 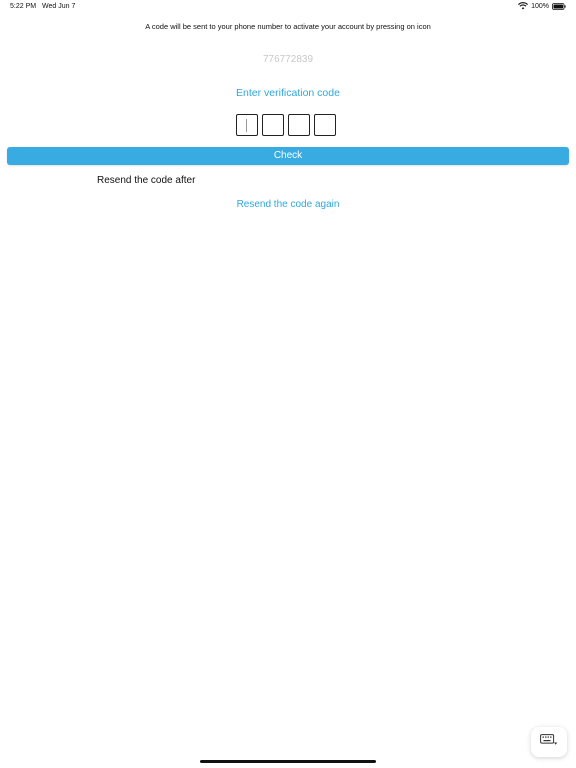 I want to click on keyboard-dismiss-icon, so click(x=549, y=742).